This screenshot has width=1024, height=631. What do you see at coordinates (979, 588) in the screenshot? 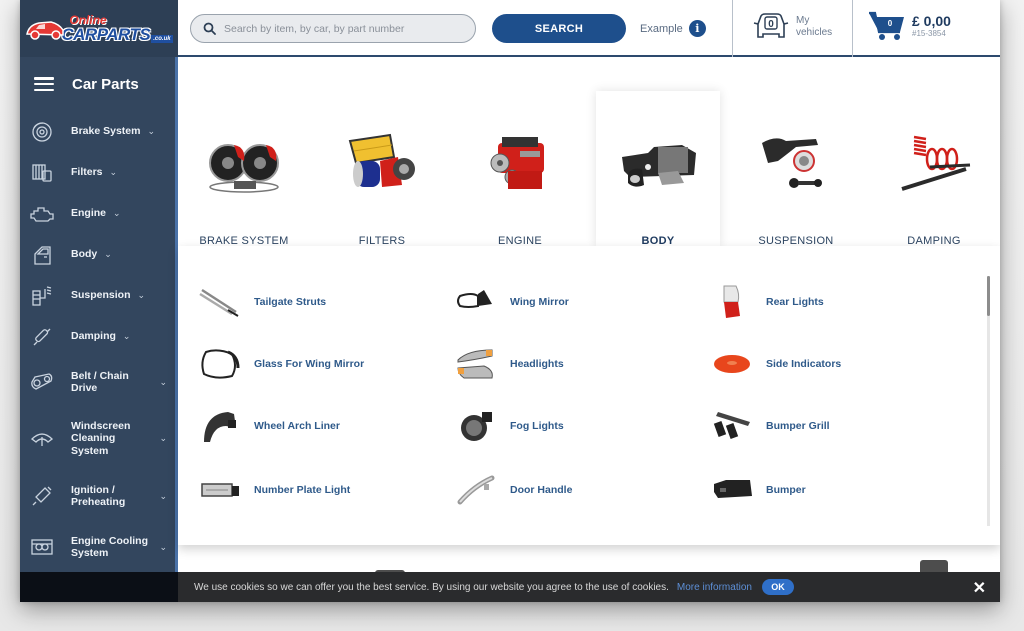
I see `close-icon: ✕` at bounding box center [979, 588].